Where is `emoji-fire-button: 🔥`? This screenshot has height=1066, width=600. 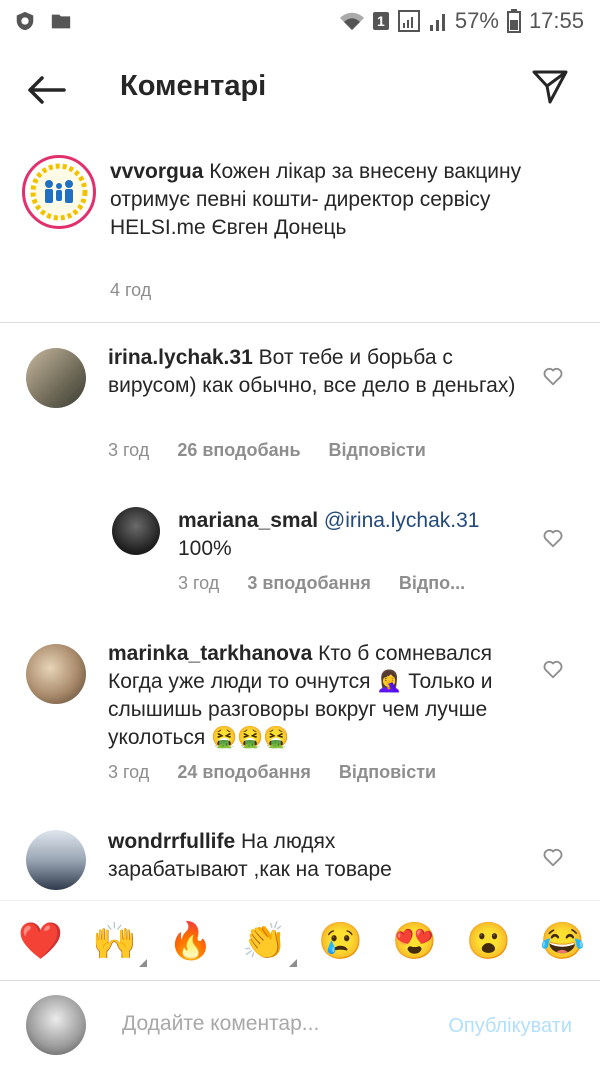
emoji-fire-button: 🔥 is located at coordinates (190, 941).